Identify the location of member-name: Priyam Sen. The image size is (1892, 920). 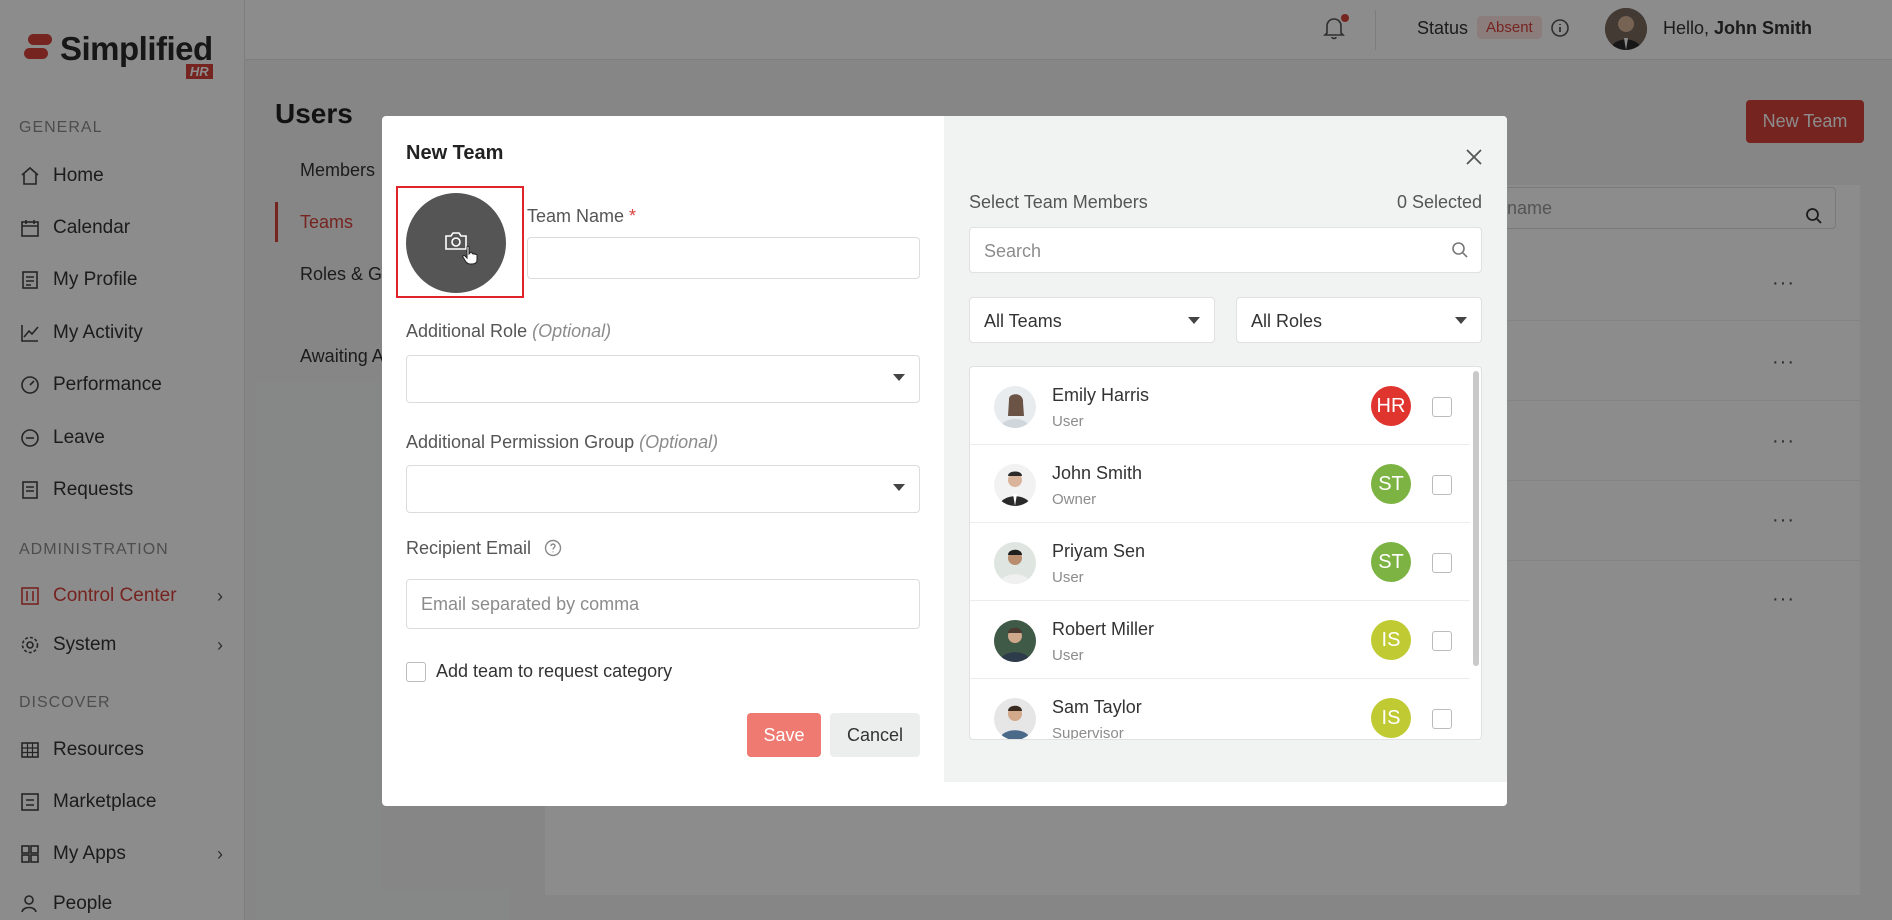
(1099, 551).